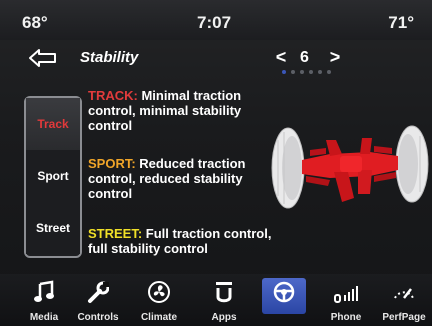 The height and width of the screenshot is (326, 432). I want to click on track-mode-button: Track, so click(53, 124).